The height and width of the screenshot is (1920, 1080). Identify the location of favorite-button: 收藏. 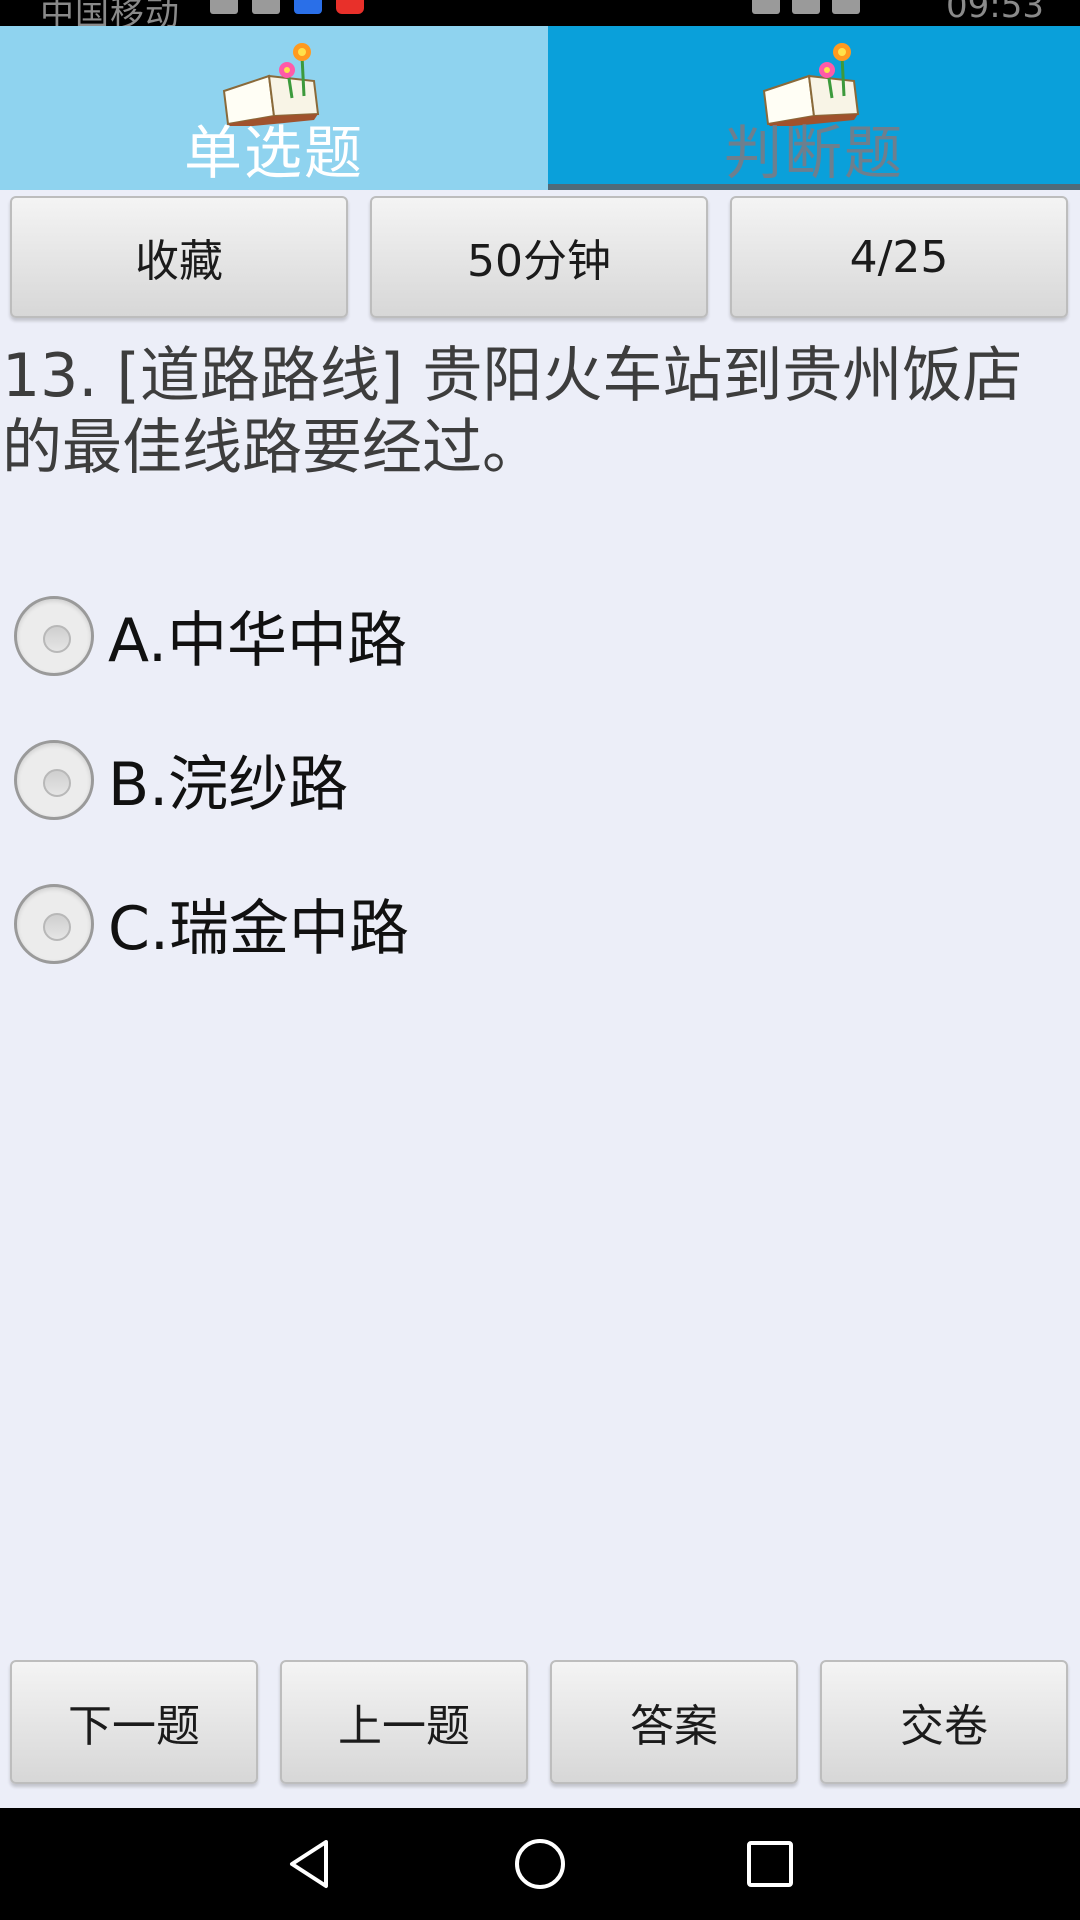
(179, 257).